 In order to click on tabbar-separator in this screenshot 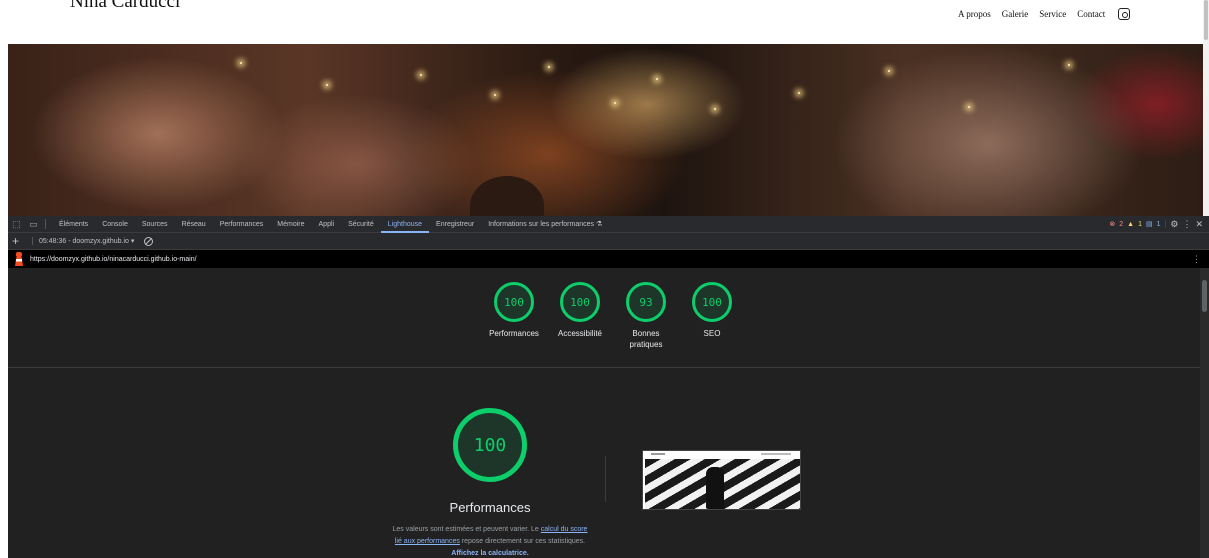, I will do `click(45, 224)`.